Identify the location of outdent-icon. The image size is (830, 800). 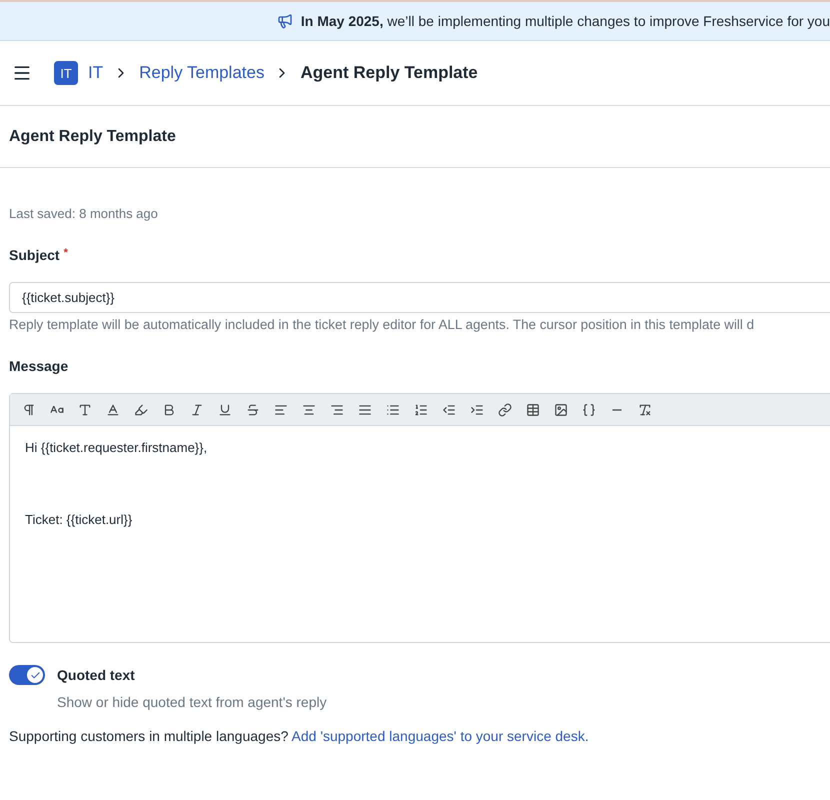
(449, 409).